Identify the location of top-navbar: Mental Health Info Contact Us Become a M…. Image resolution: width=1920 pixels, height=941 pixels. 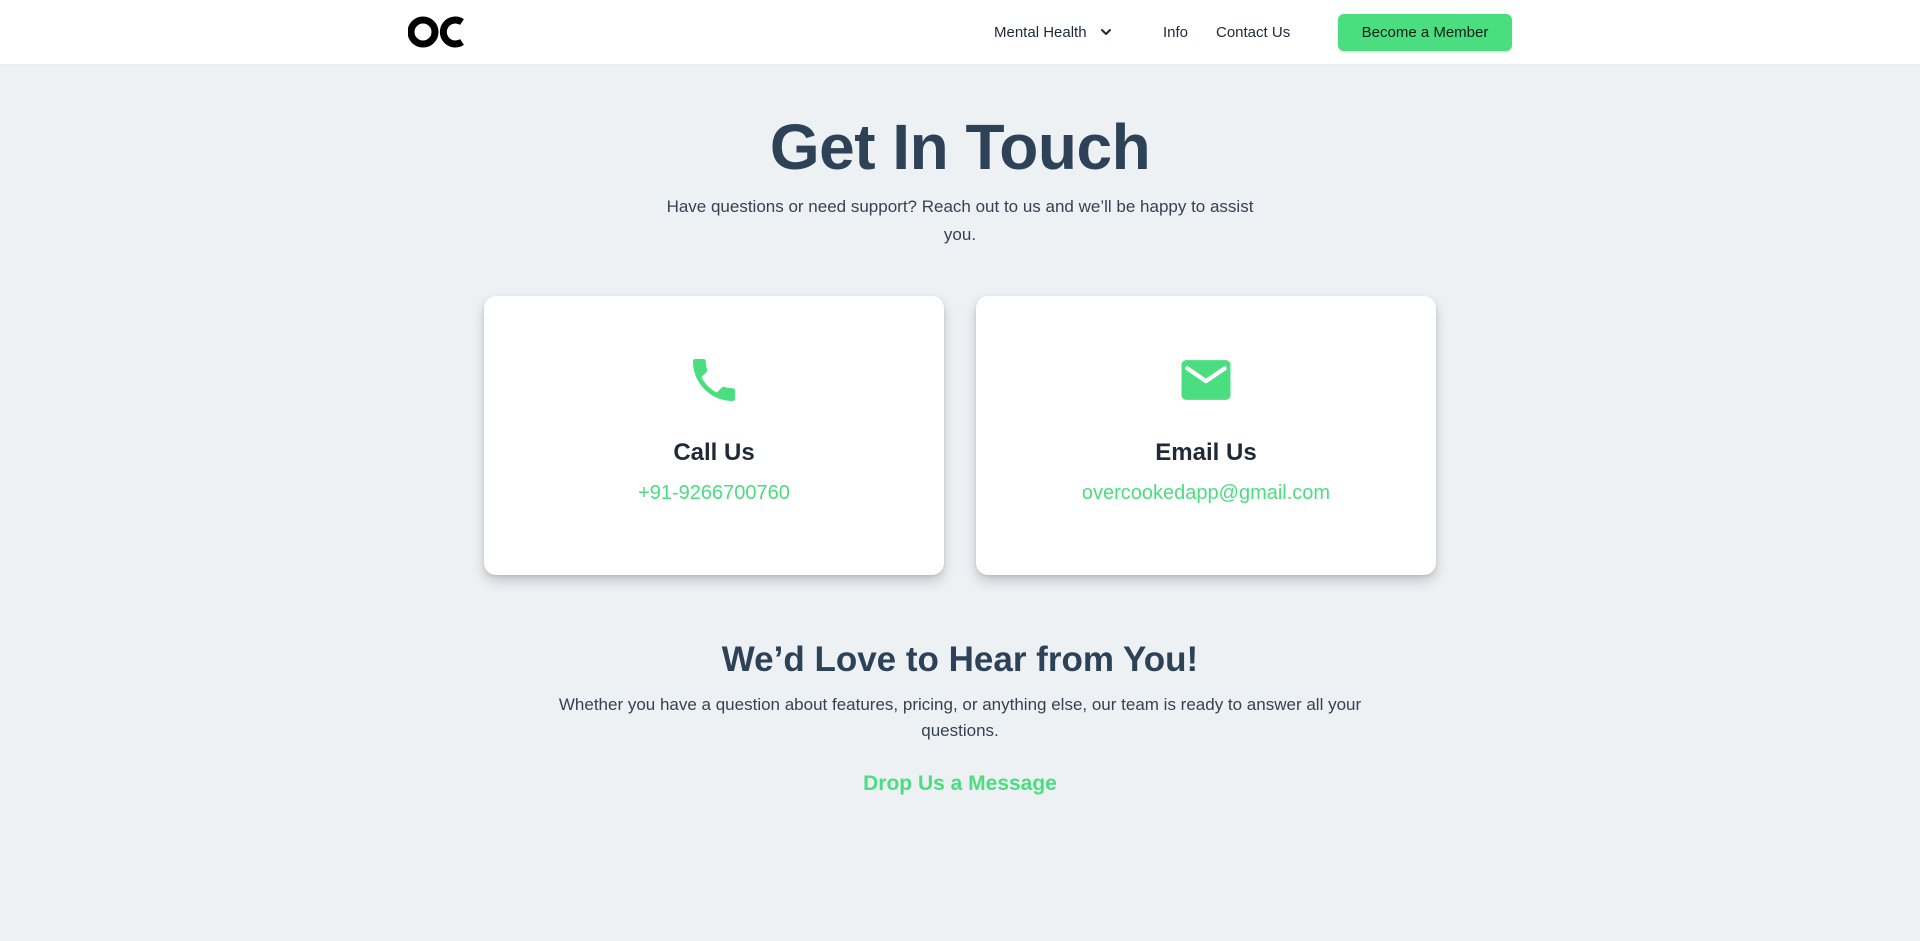
(960, 32).